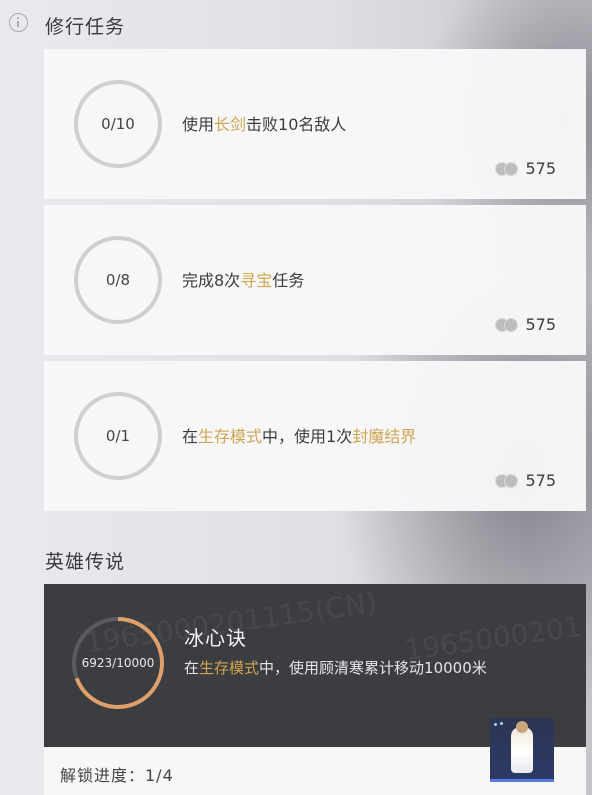 Image resolution: width=592 pixels, height=795 pixels. I want to click on task-progress-ring: 0/10, so click(118, 124).